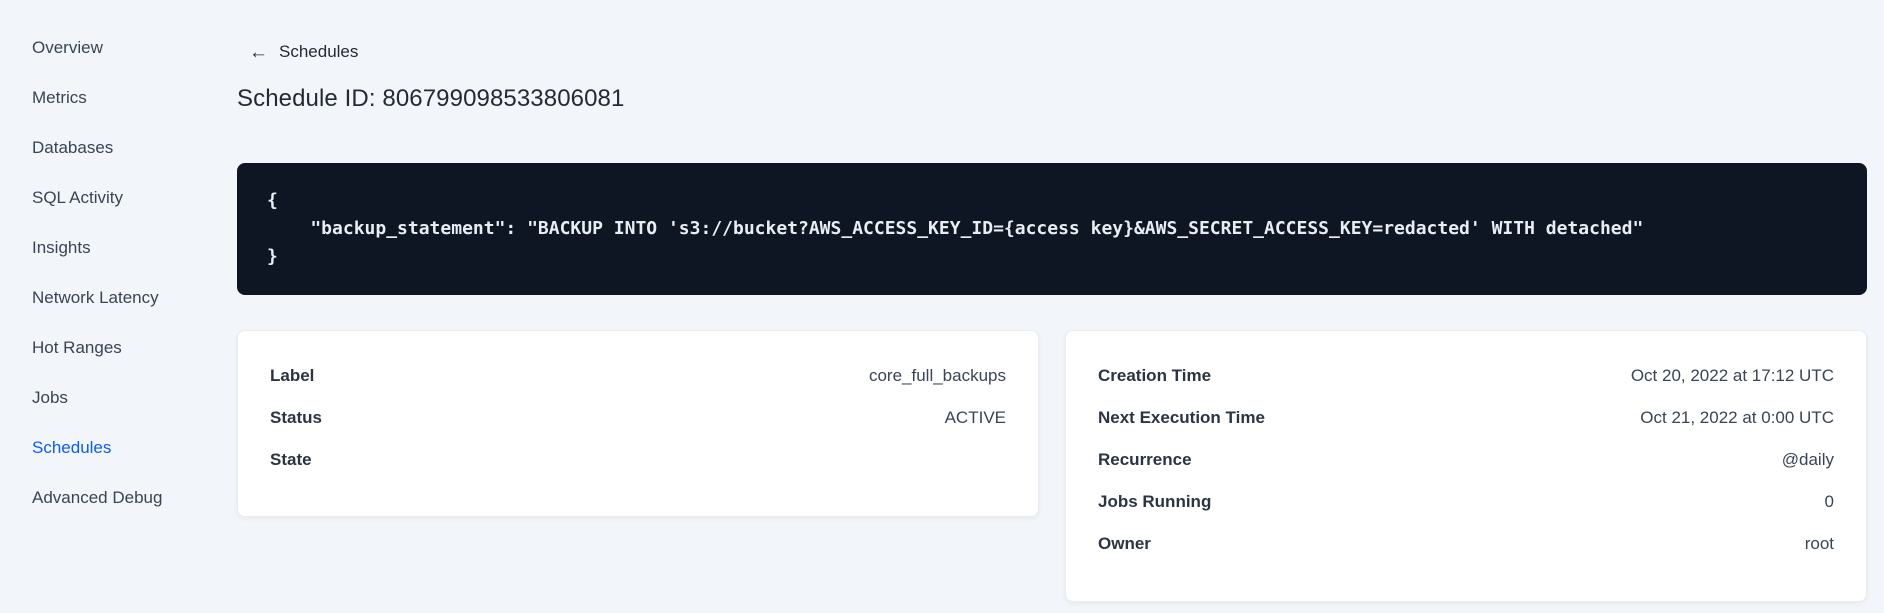 The image size is (1884, 613). I want to click on detail-row: State, so click(638, 460).